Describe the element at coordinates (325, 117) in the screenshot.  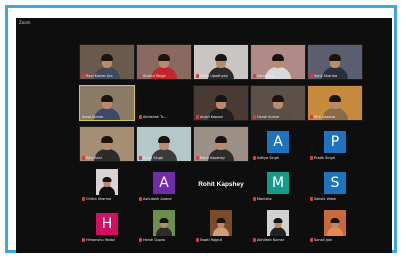
I see `participant-name: Kirti Saxena` at that location.